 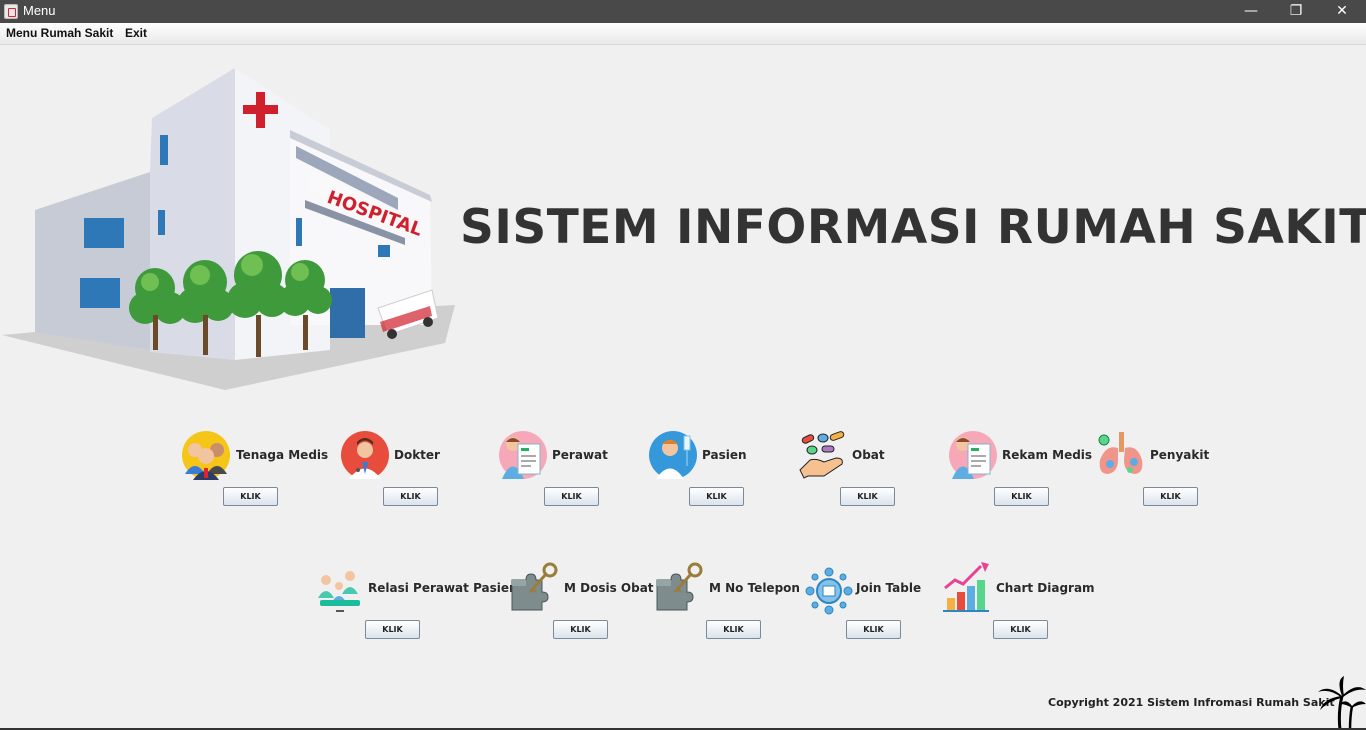 I want to click on m-no-telepon-klik-button: KLIK, so click(x=733, y=629).